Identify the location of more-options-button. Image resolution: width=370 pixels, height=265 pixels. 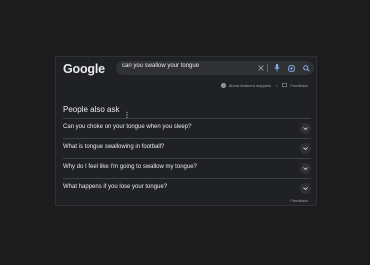
(127, 112).